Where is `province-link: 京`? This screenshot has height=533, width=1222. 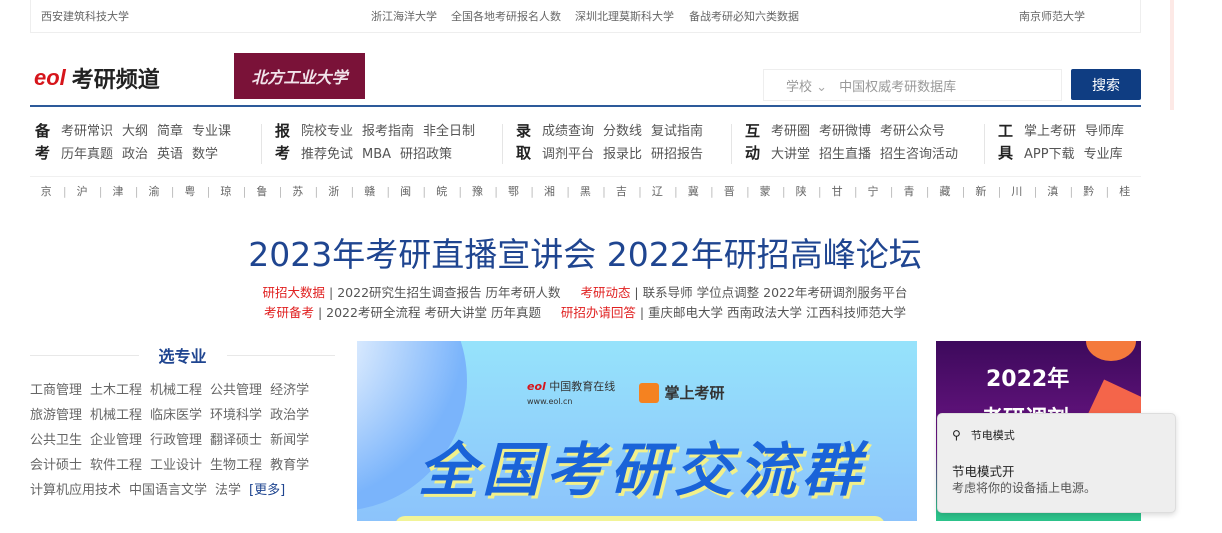 province-link: 京 is located at coordinates (46, 191).